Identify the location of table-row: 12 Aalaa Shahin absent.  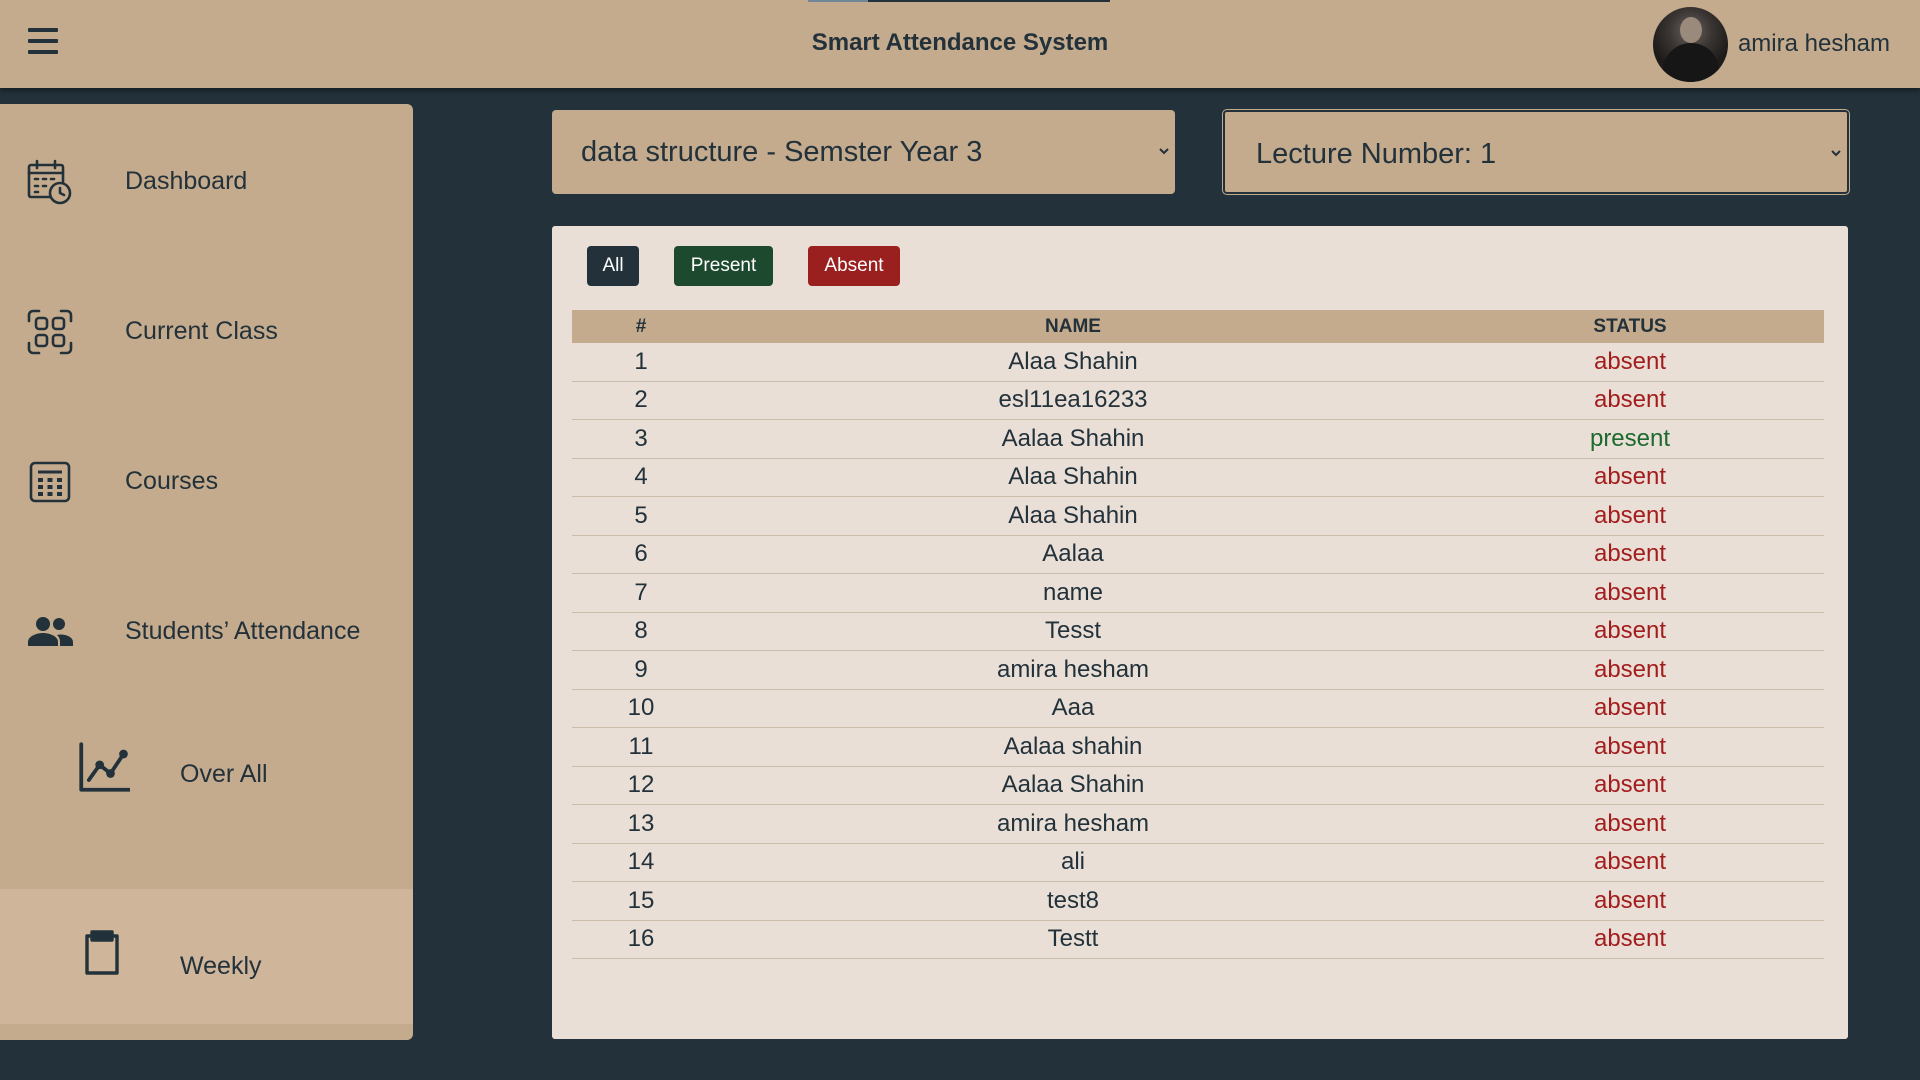
(1198, 785).